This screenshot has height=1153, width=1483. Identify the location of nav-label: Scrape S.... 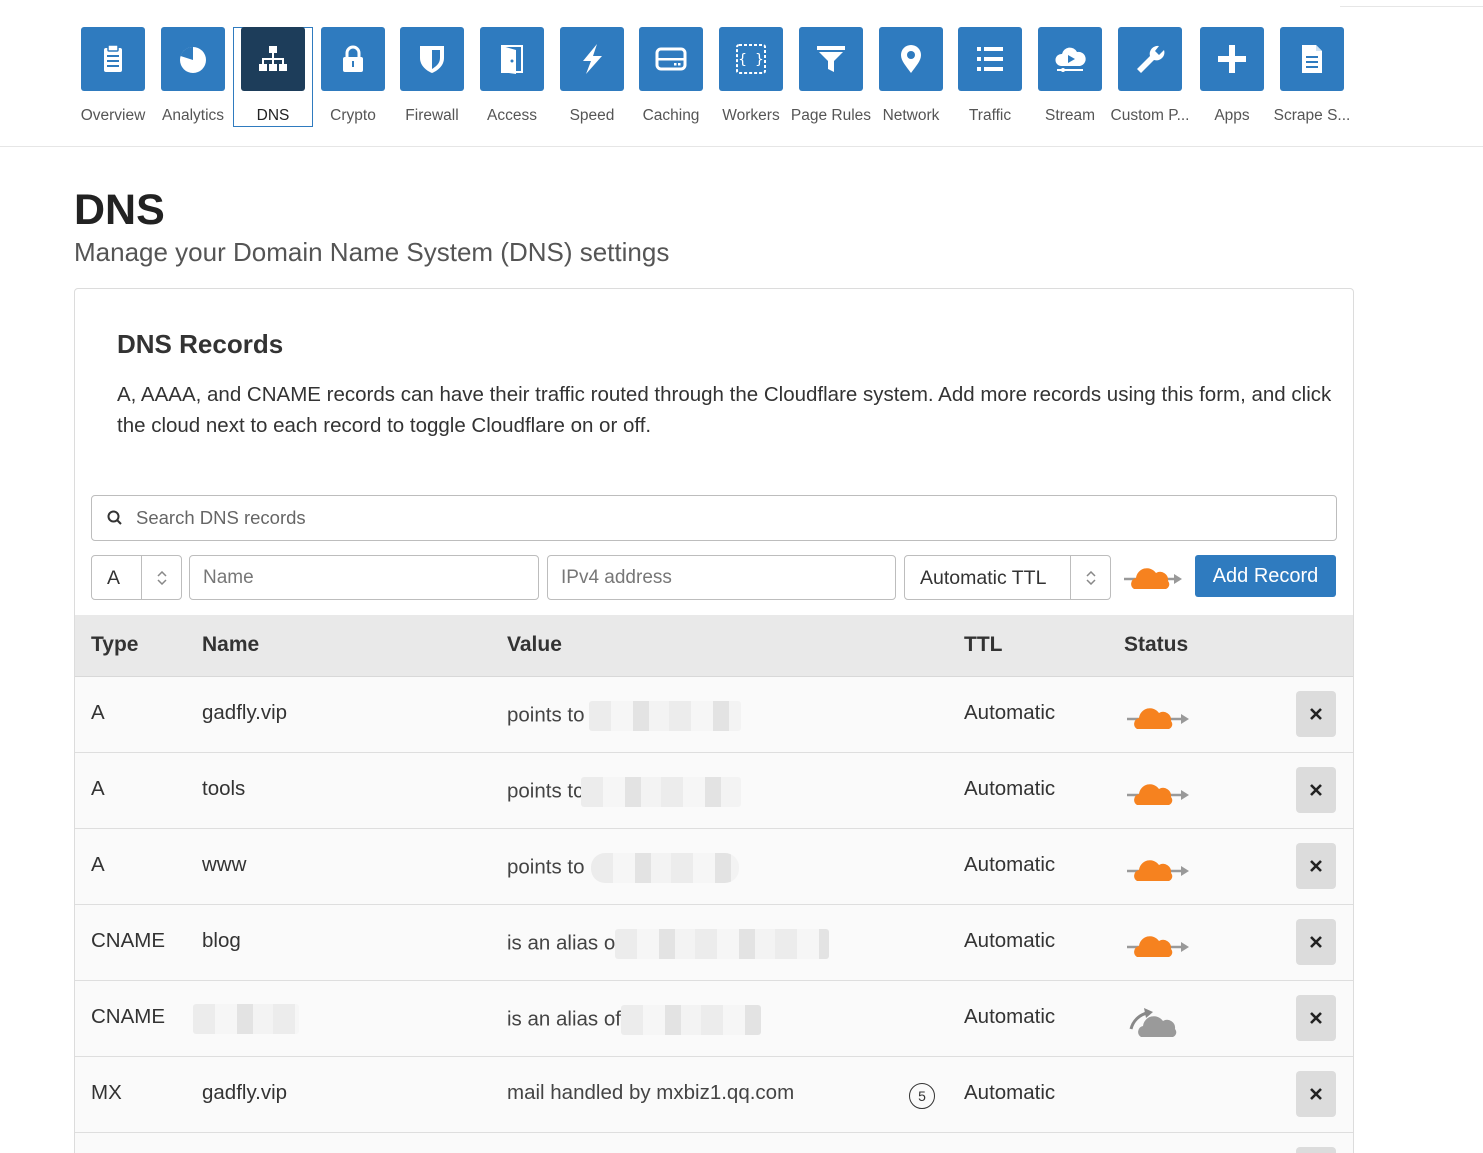
(1312, 115).